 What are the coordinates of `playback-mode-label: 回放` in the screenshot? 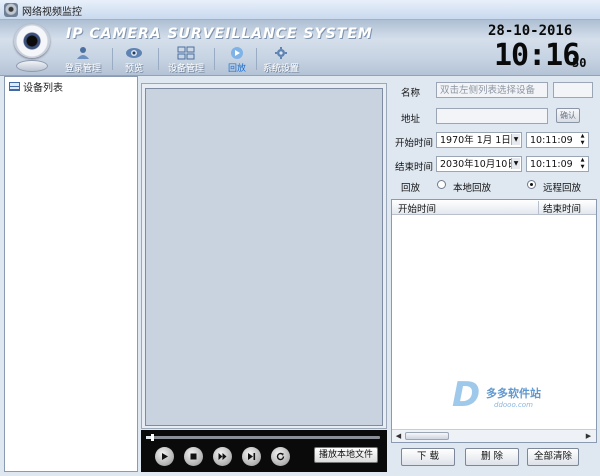 It's located at (411, 188).